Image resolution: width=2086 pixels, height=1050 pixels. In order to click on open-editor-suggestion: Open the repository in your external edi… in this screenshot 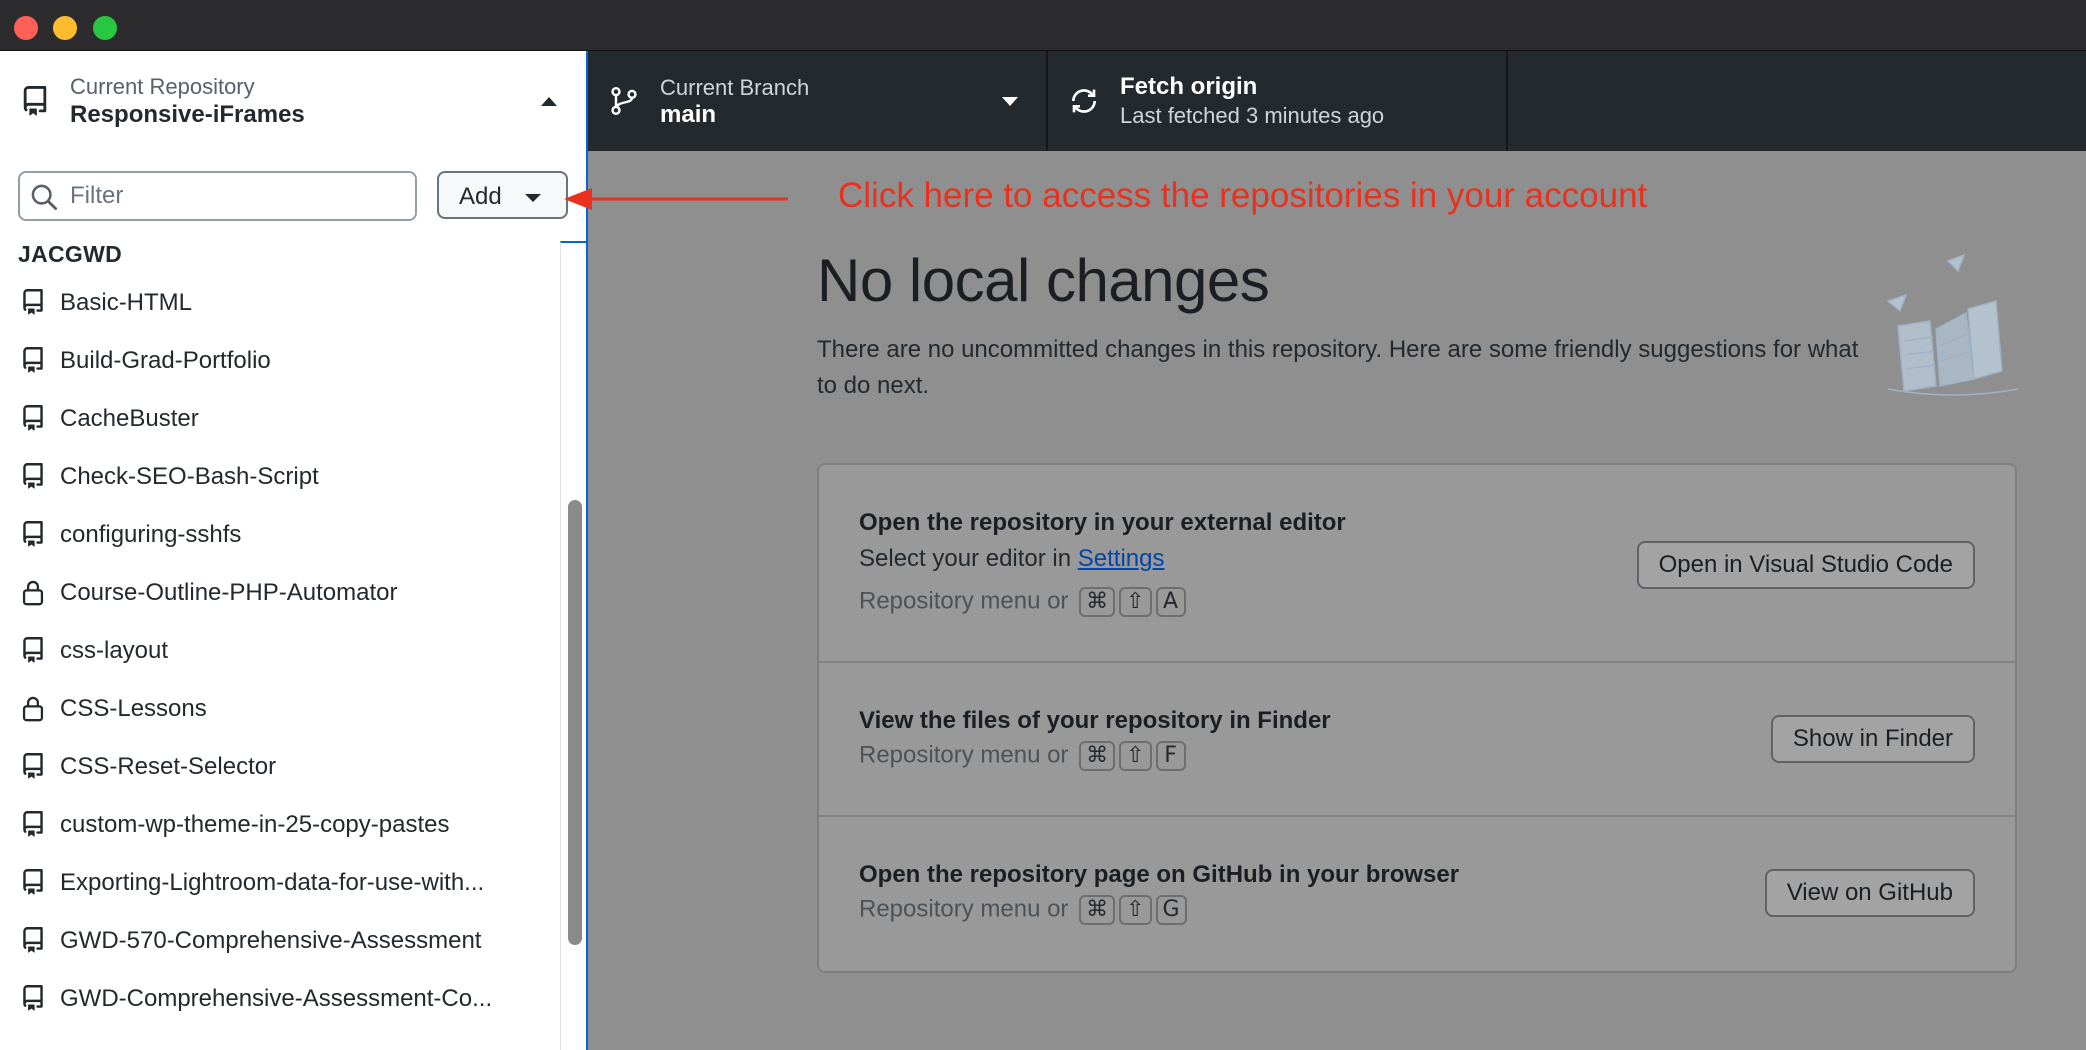, I will do `click(1417, 564)`.